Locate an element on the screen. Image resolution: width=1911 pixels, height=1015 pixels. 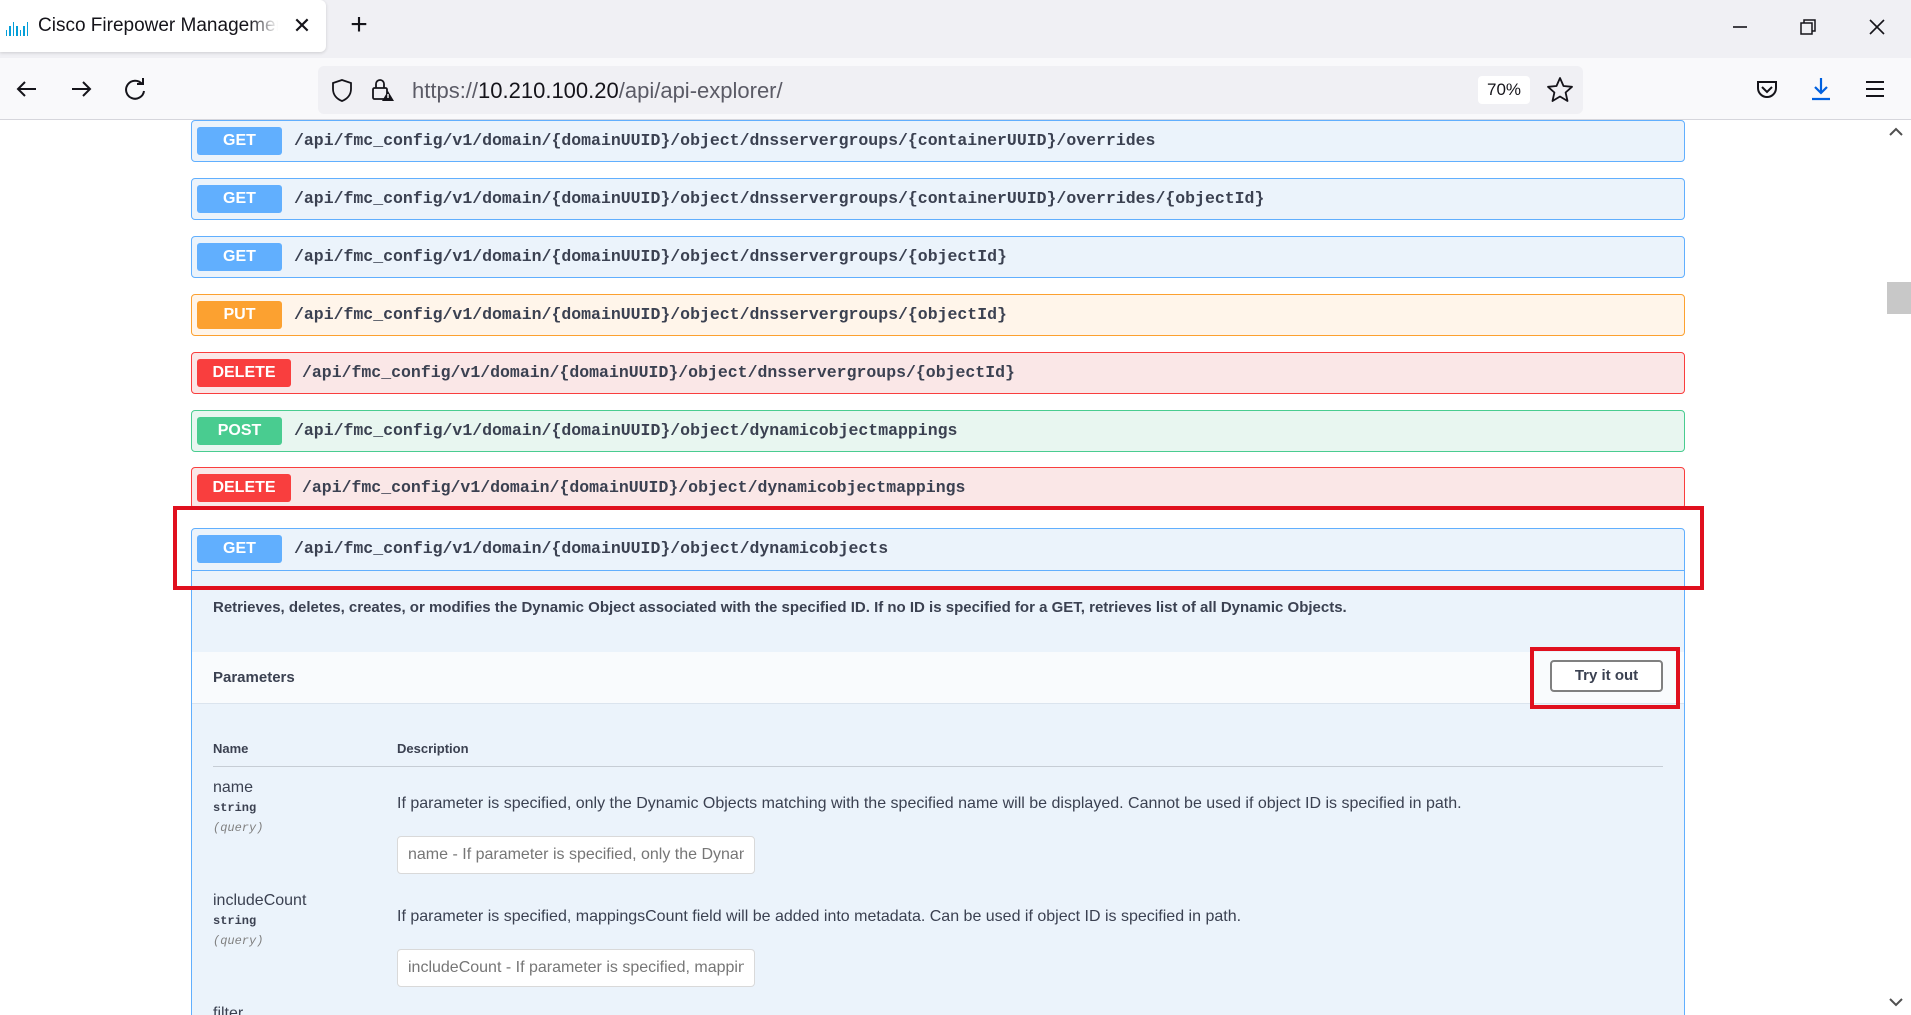
lock-warning-icon is located at coordinates (382, 90).